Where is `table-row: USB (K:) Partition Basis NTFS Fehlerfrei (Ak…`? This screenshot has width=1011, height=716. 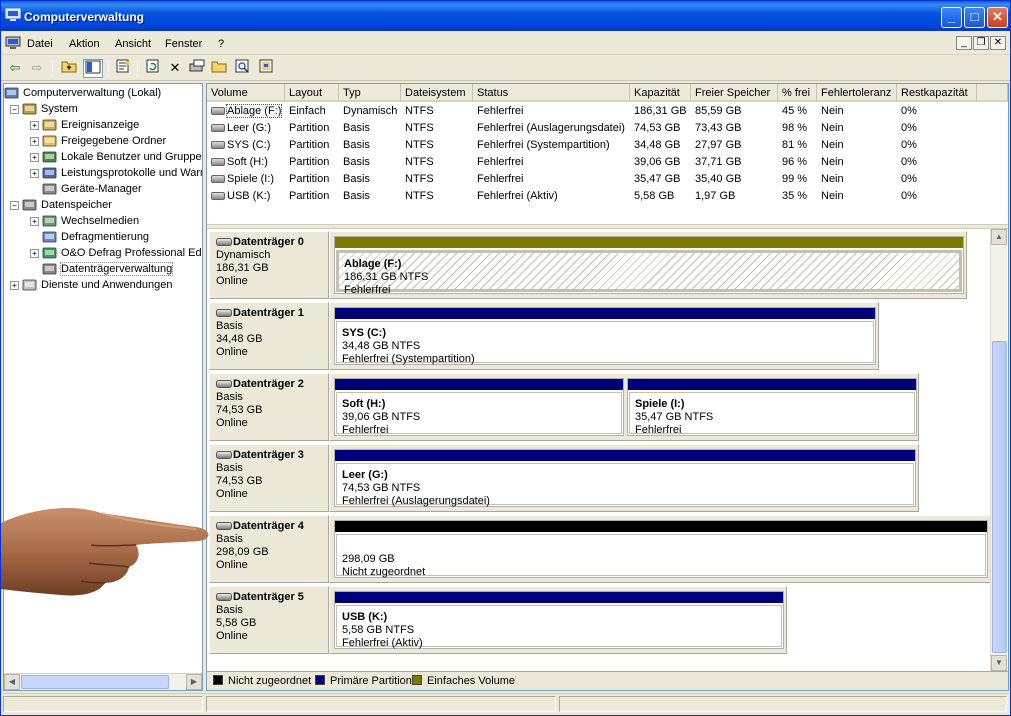
table-row: USB (K:) Partition Basis NTFS Fehlerfrei (Ak… is located at coordinates (607, 196).